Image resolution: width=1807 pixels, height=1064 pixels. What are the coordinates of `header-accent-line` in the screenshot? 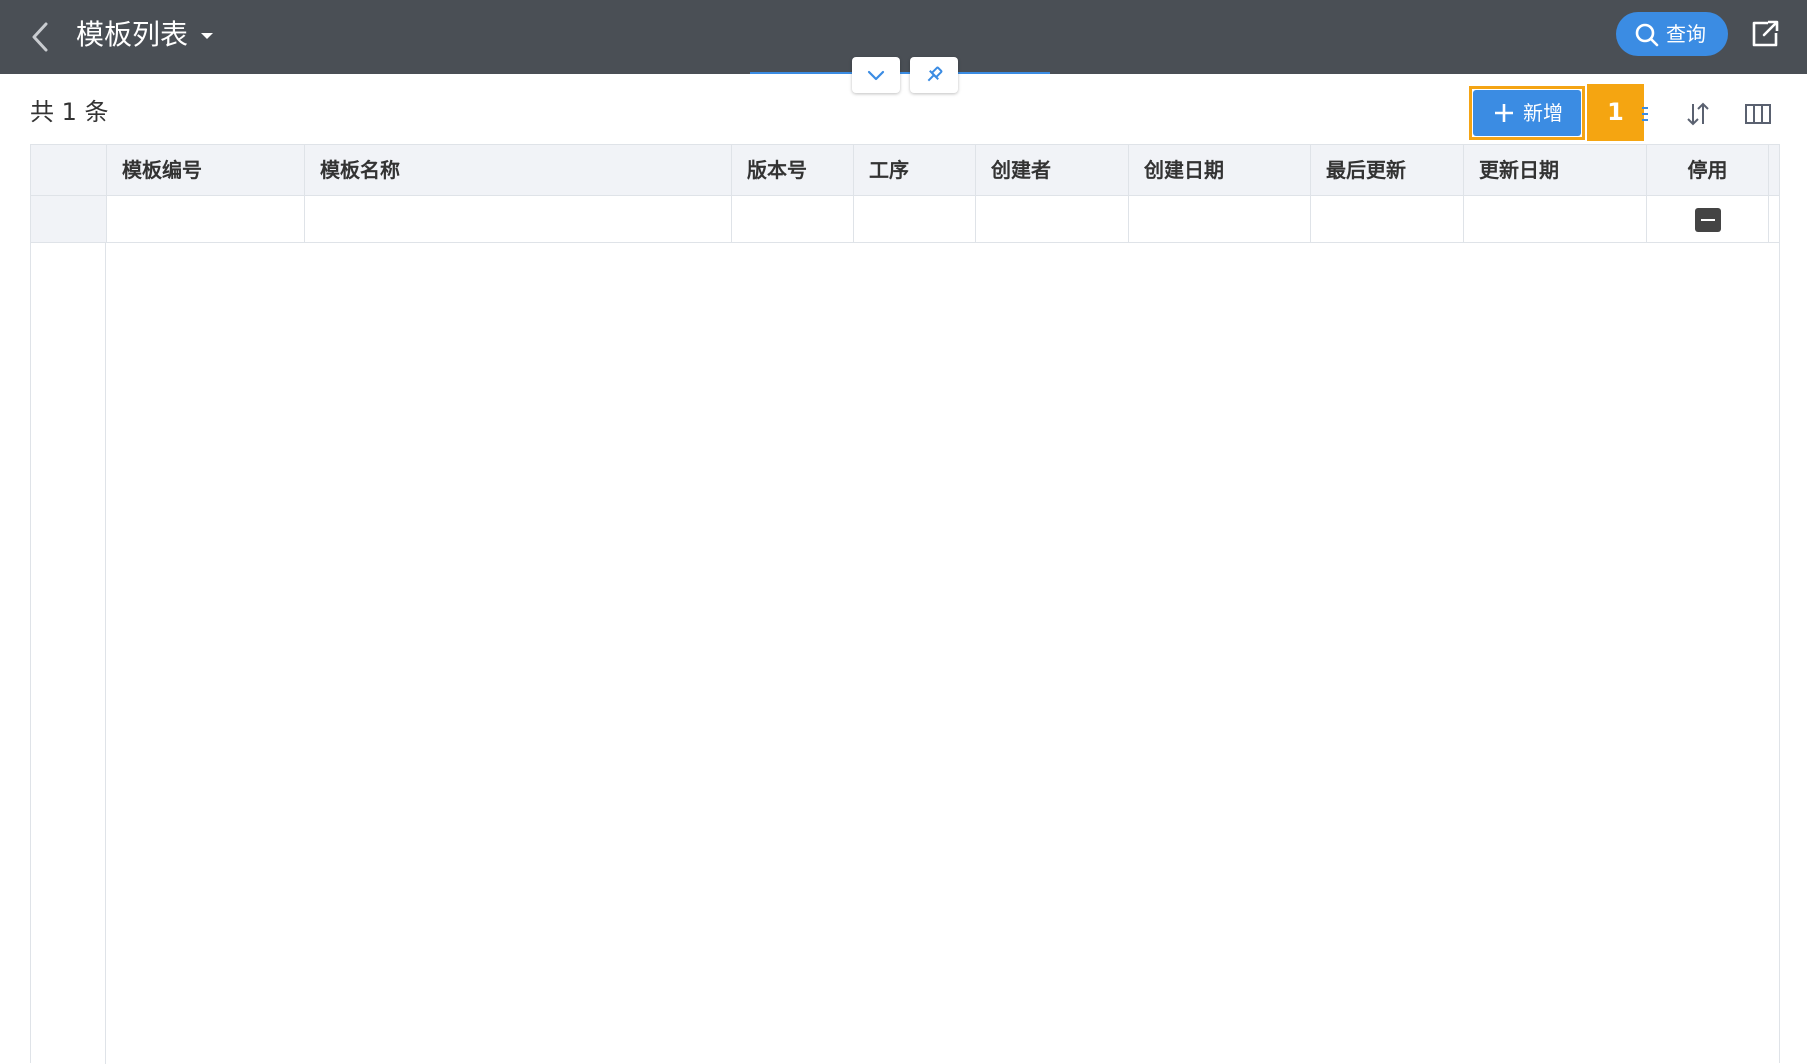 It's located at (900, 73).